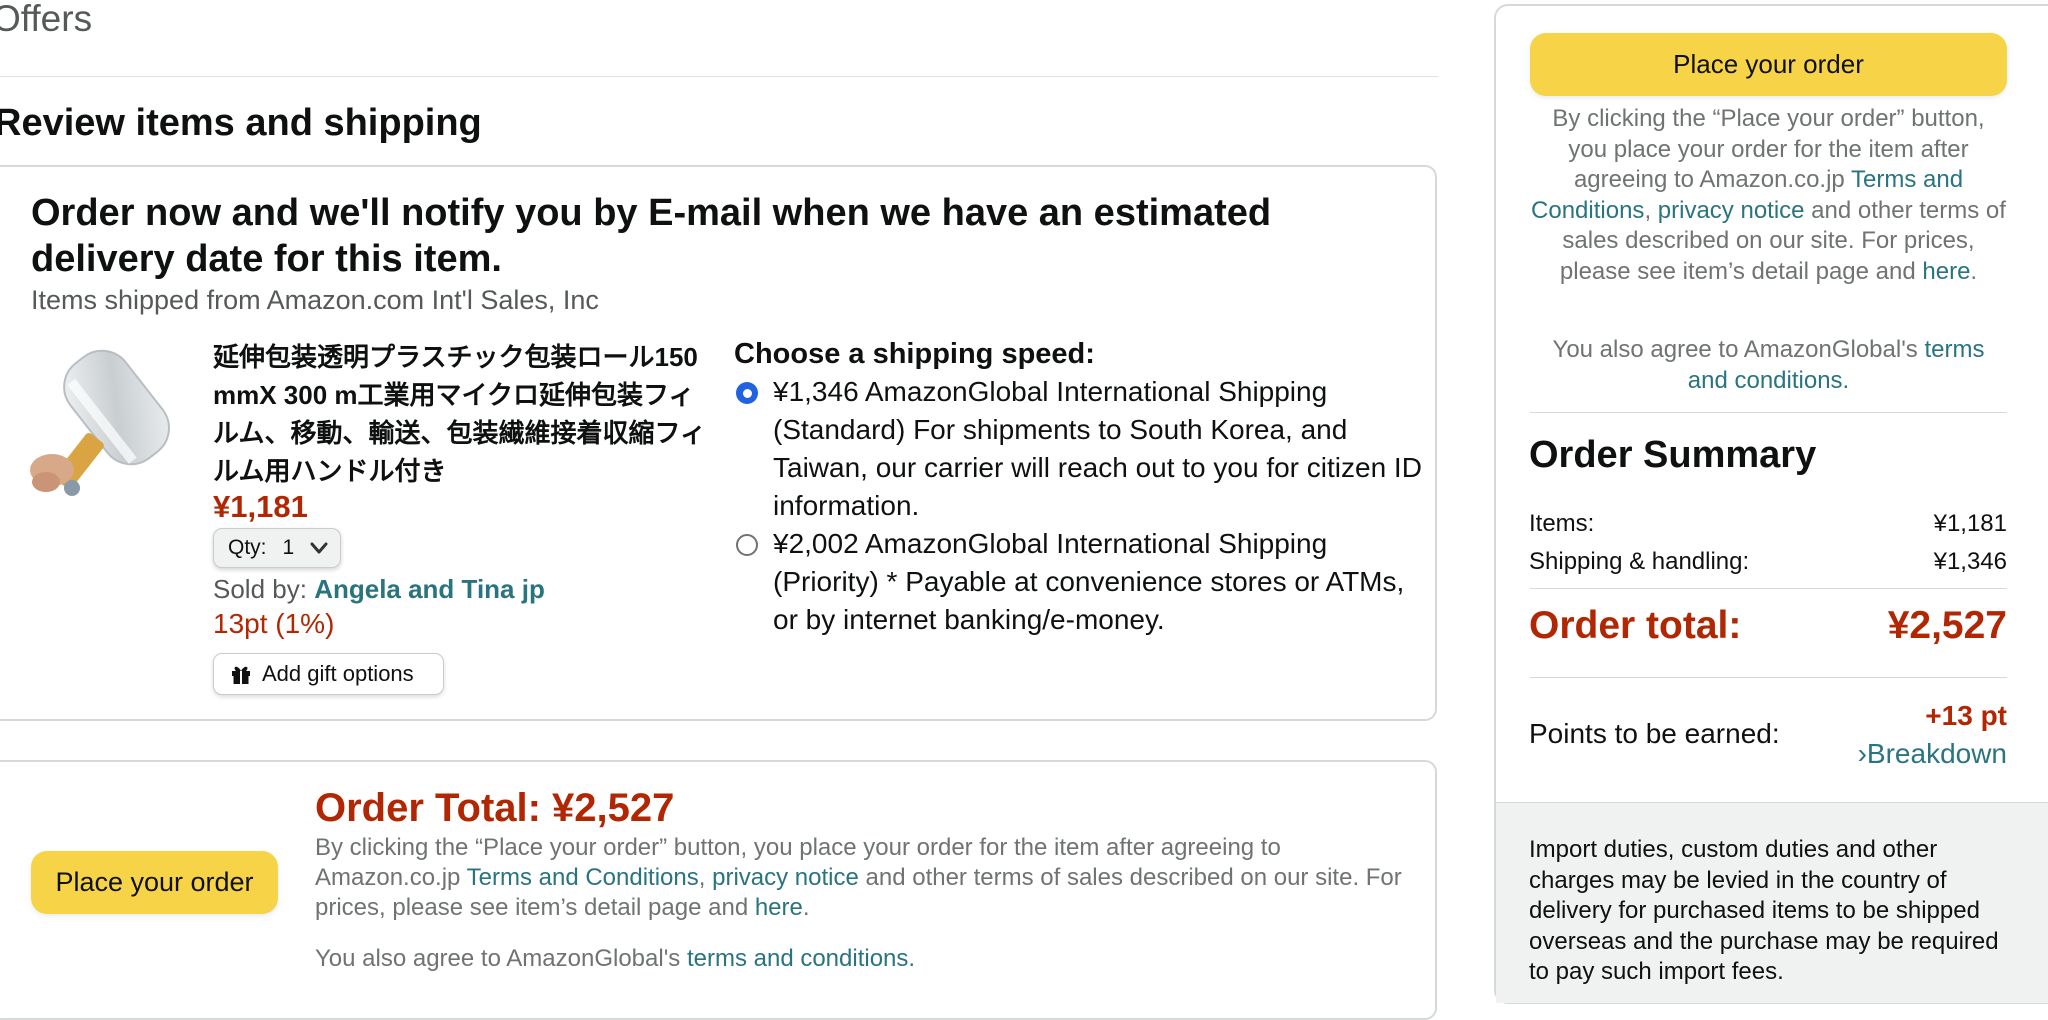 This screenshot has width=2048, height=1020. What do you see at coordinates (1768, 524) in the screenshot?
I see `summary-row-items: Items: ¥1,181` at bounding box center [1768, 524].